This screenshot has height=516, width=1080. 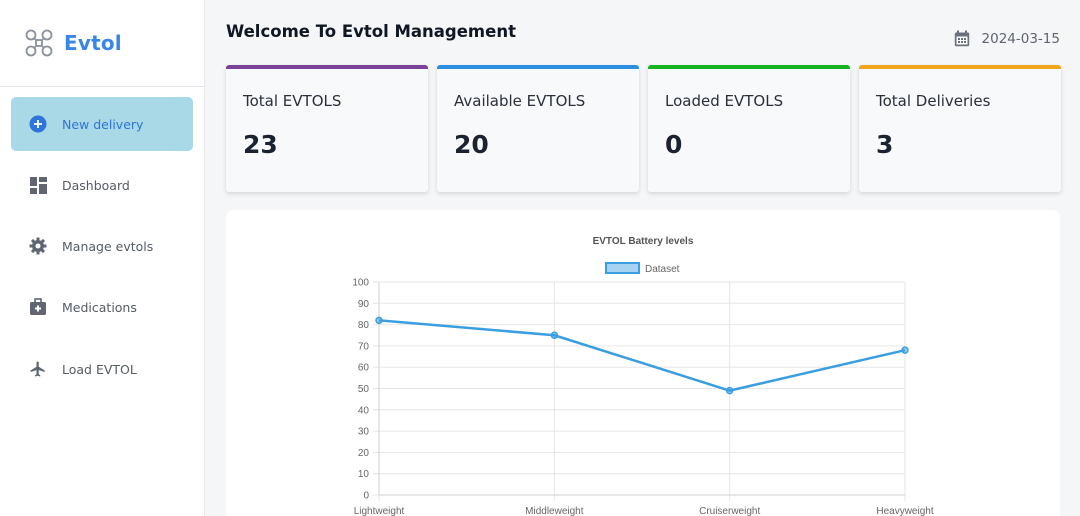 I want to click on y-tick-label: 40, so click(x=364, y=410).